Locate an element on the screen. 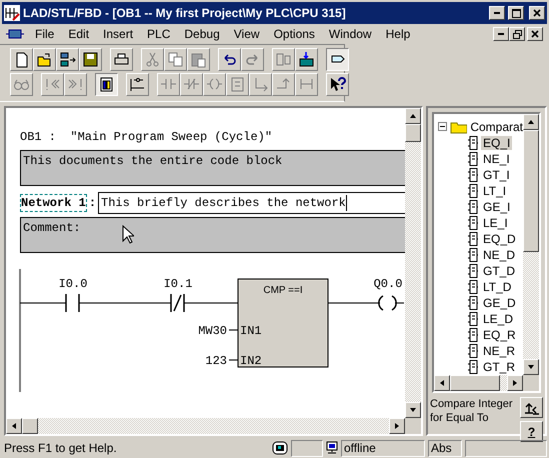  compare-box is located at coordinates (283, 323).